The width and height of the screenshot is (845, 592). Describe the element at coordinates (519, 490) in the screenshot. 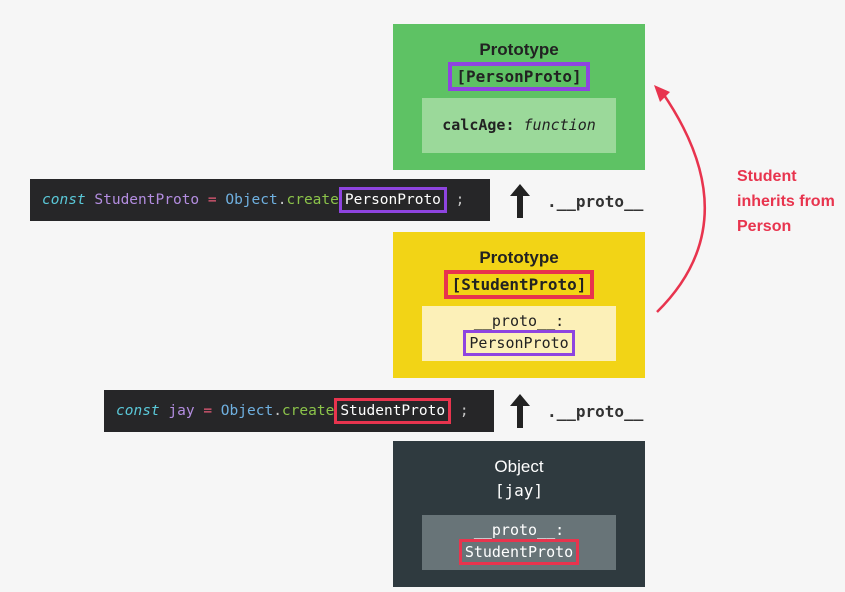

I see `box-label: [jay]` at that location.